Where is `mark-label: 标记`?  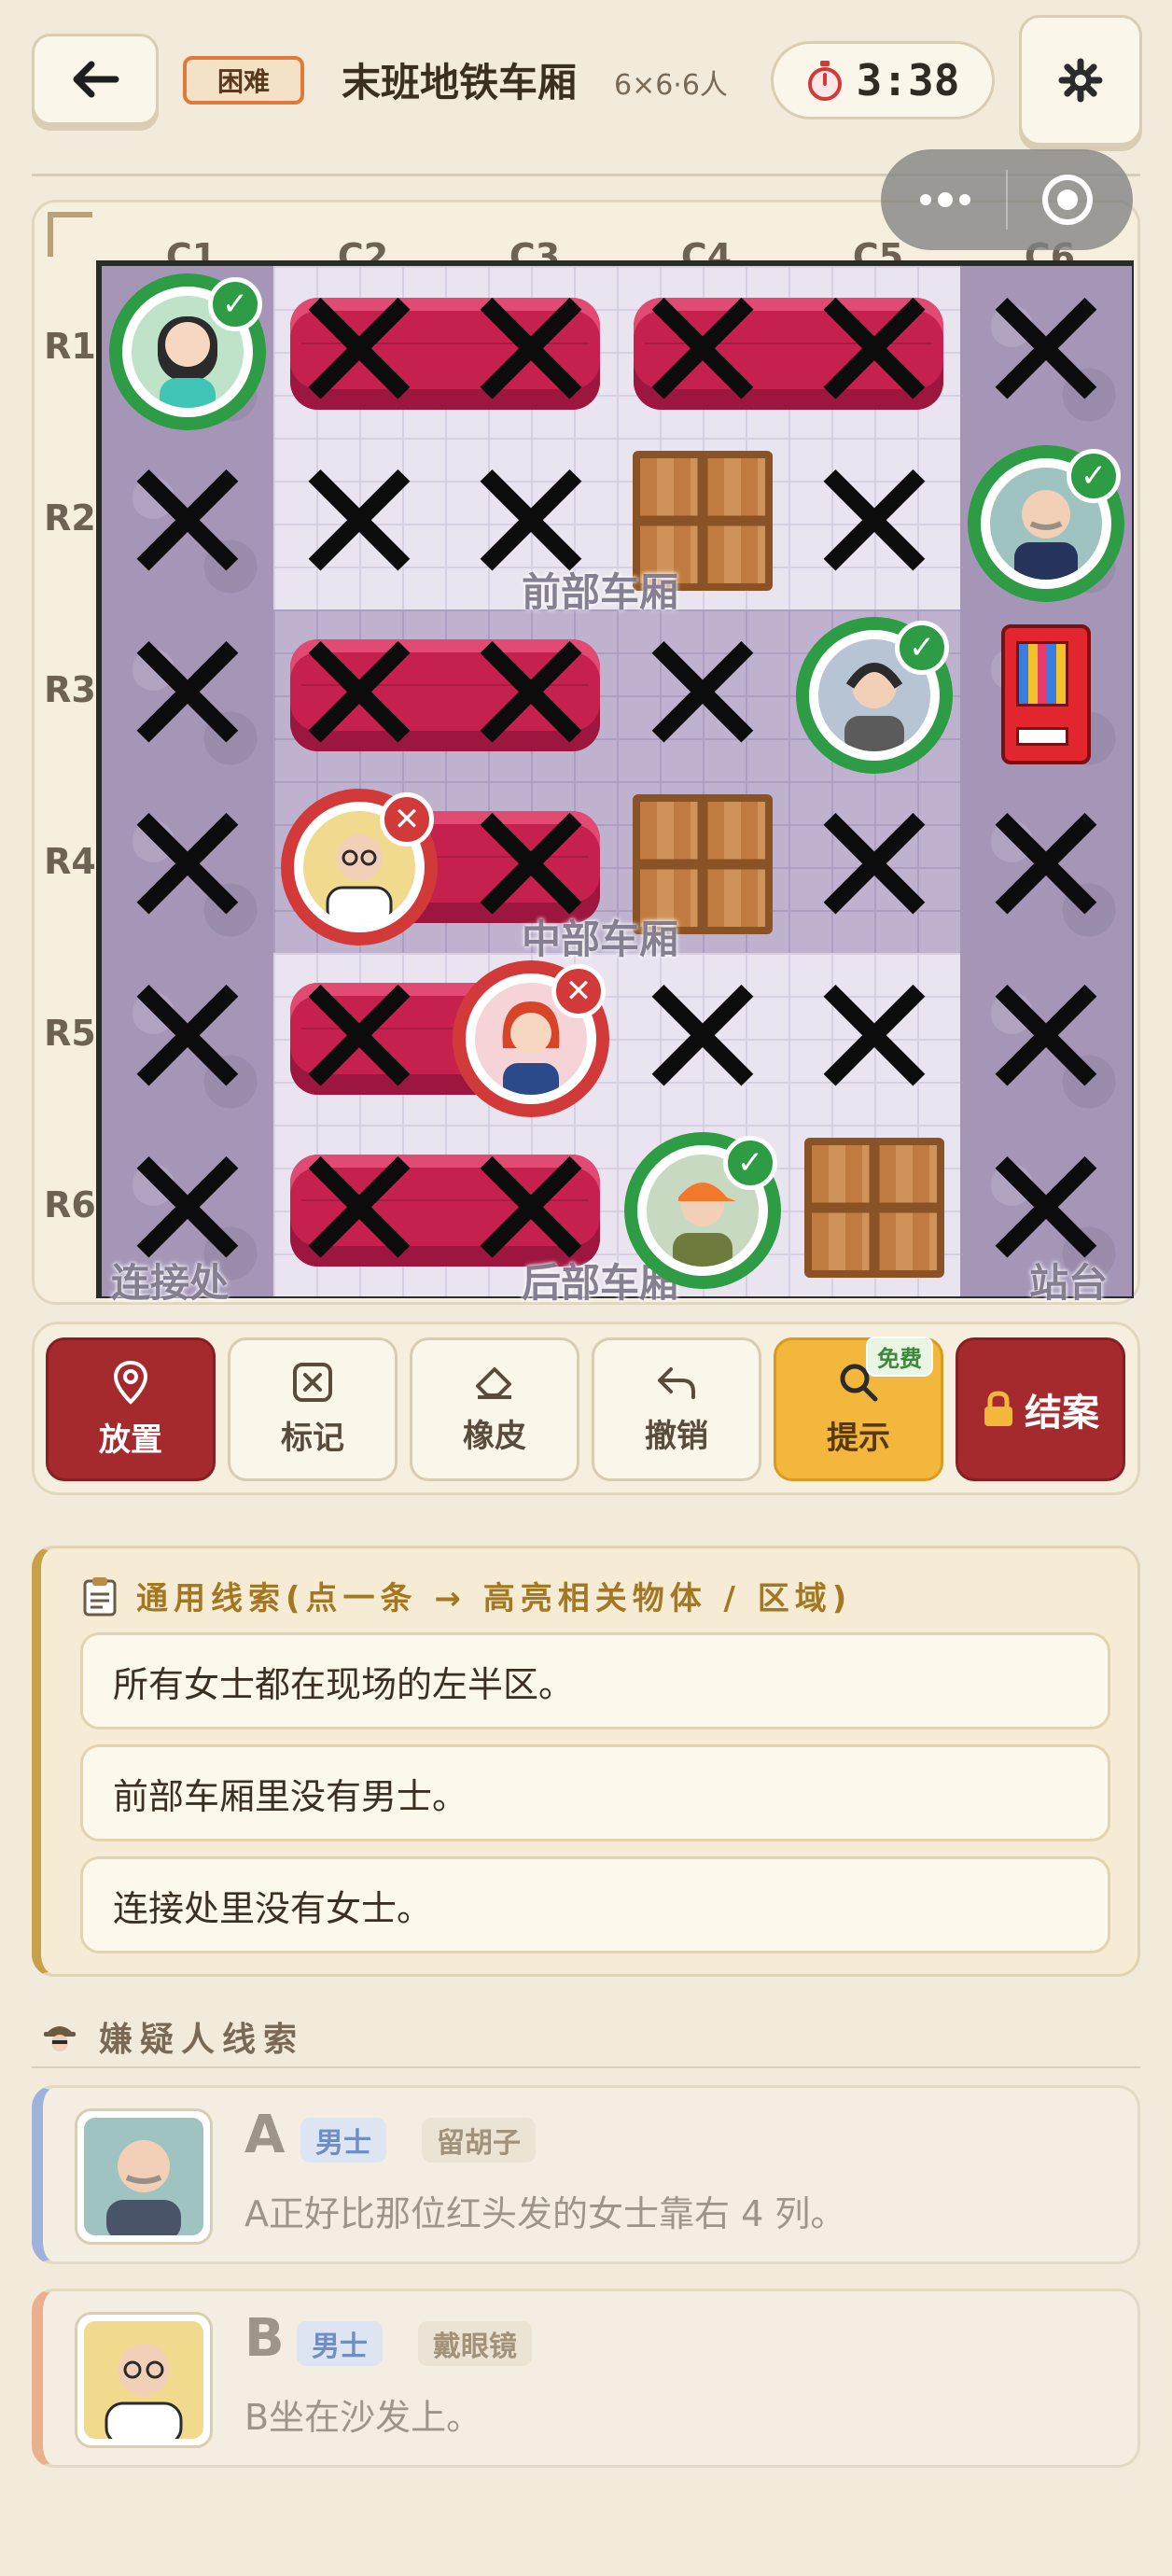 mark-label: 标记 is located at coordinates (312, 1438).